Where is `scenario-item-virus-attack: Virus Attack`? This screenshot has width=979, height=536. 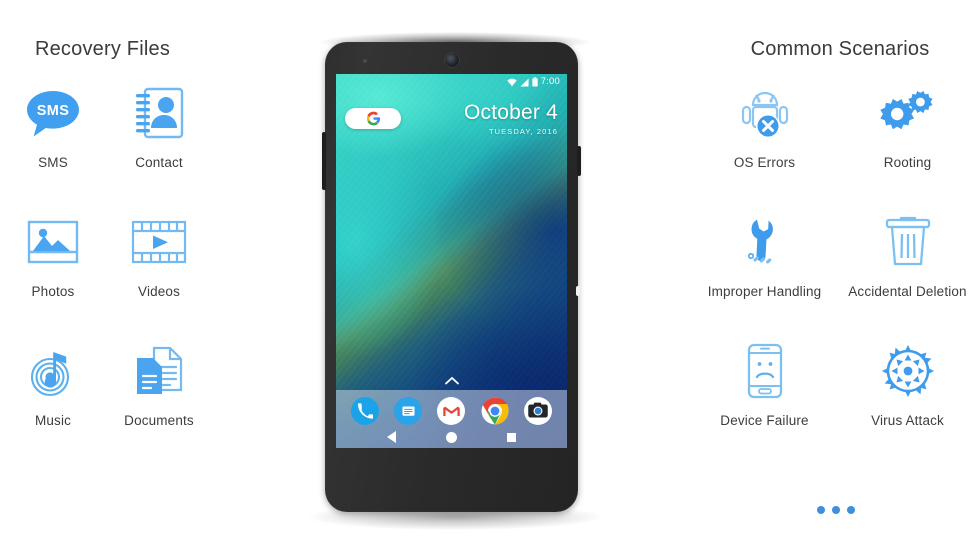
scenario-item-virus-attack: Virus Attack is located at coordinates (907, 404).